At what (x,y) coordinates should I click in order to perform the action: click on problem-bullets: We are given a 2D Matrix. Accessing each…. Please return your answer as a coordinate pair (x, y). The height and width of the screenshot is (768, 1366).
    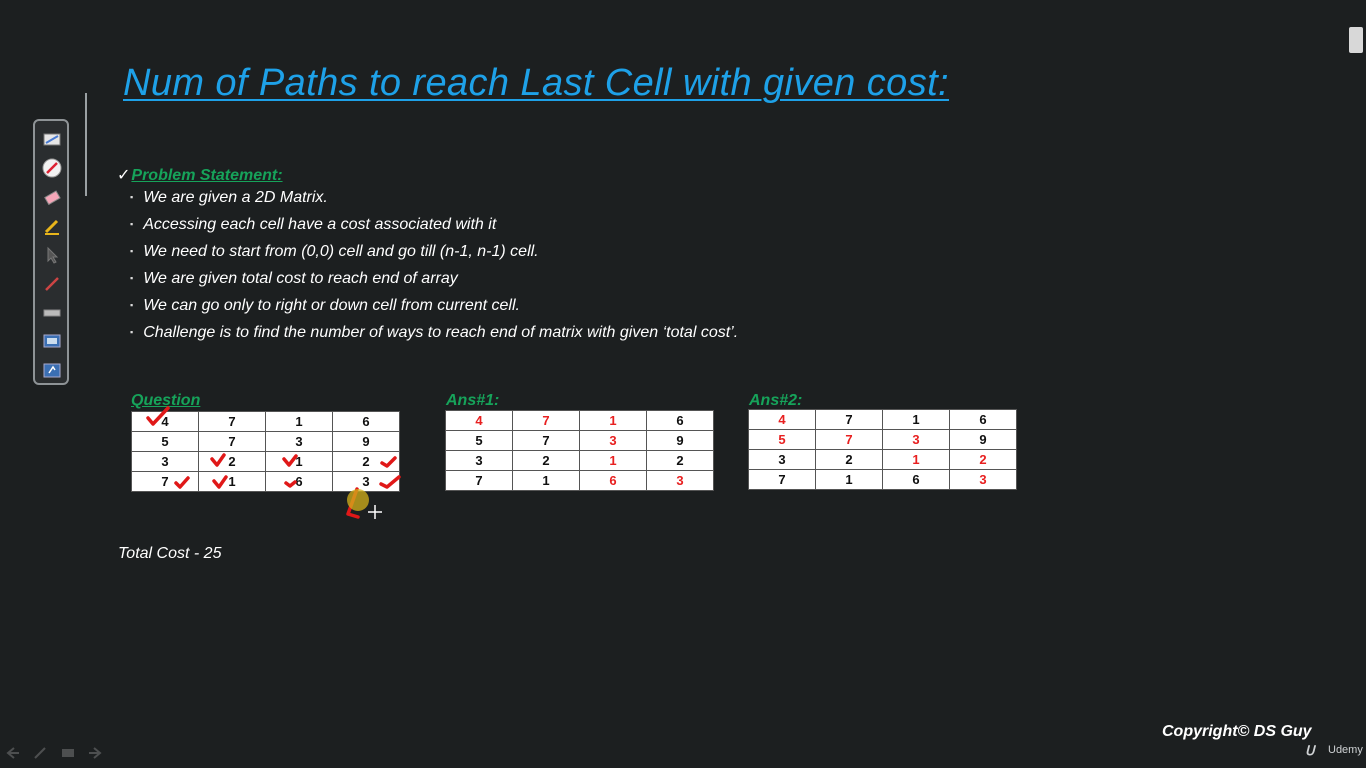
    Looking at the image, I should click on (434, 268).